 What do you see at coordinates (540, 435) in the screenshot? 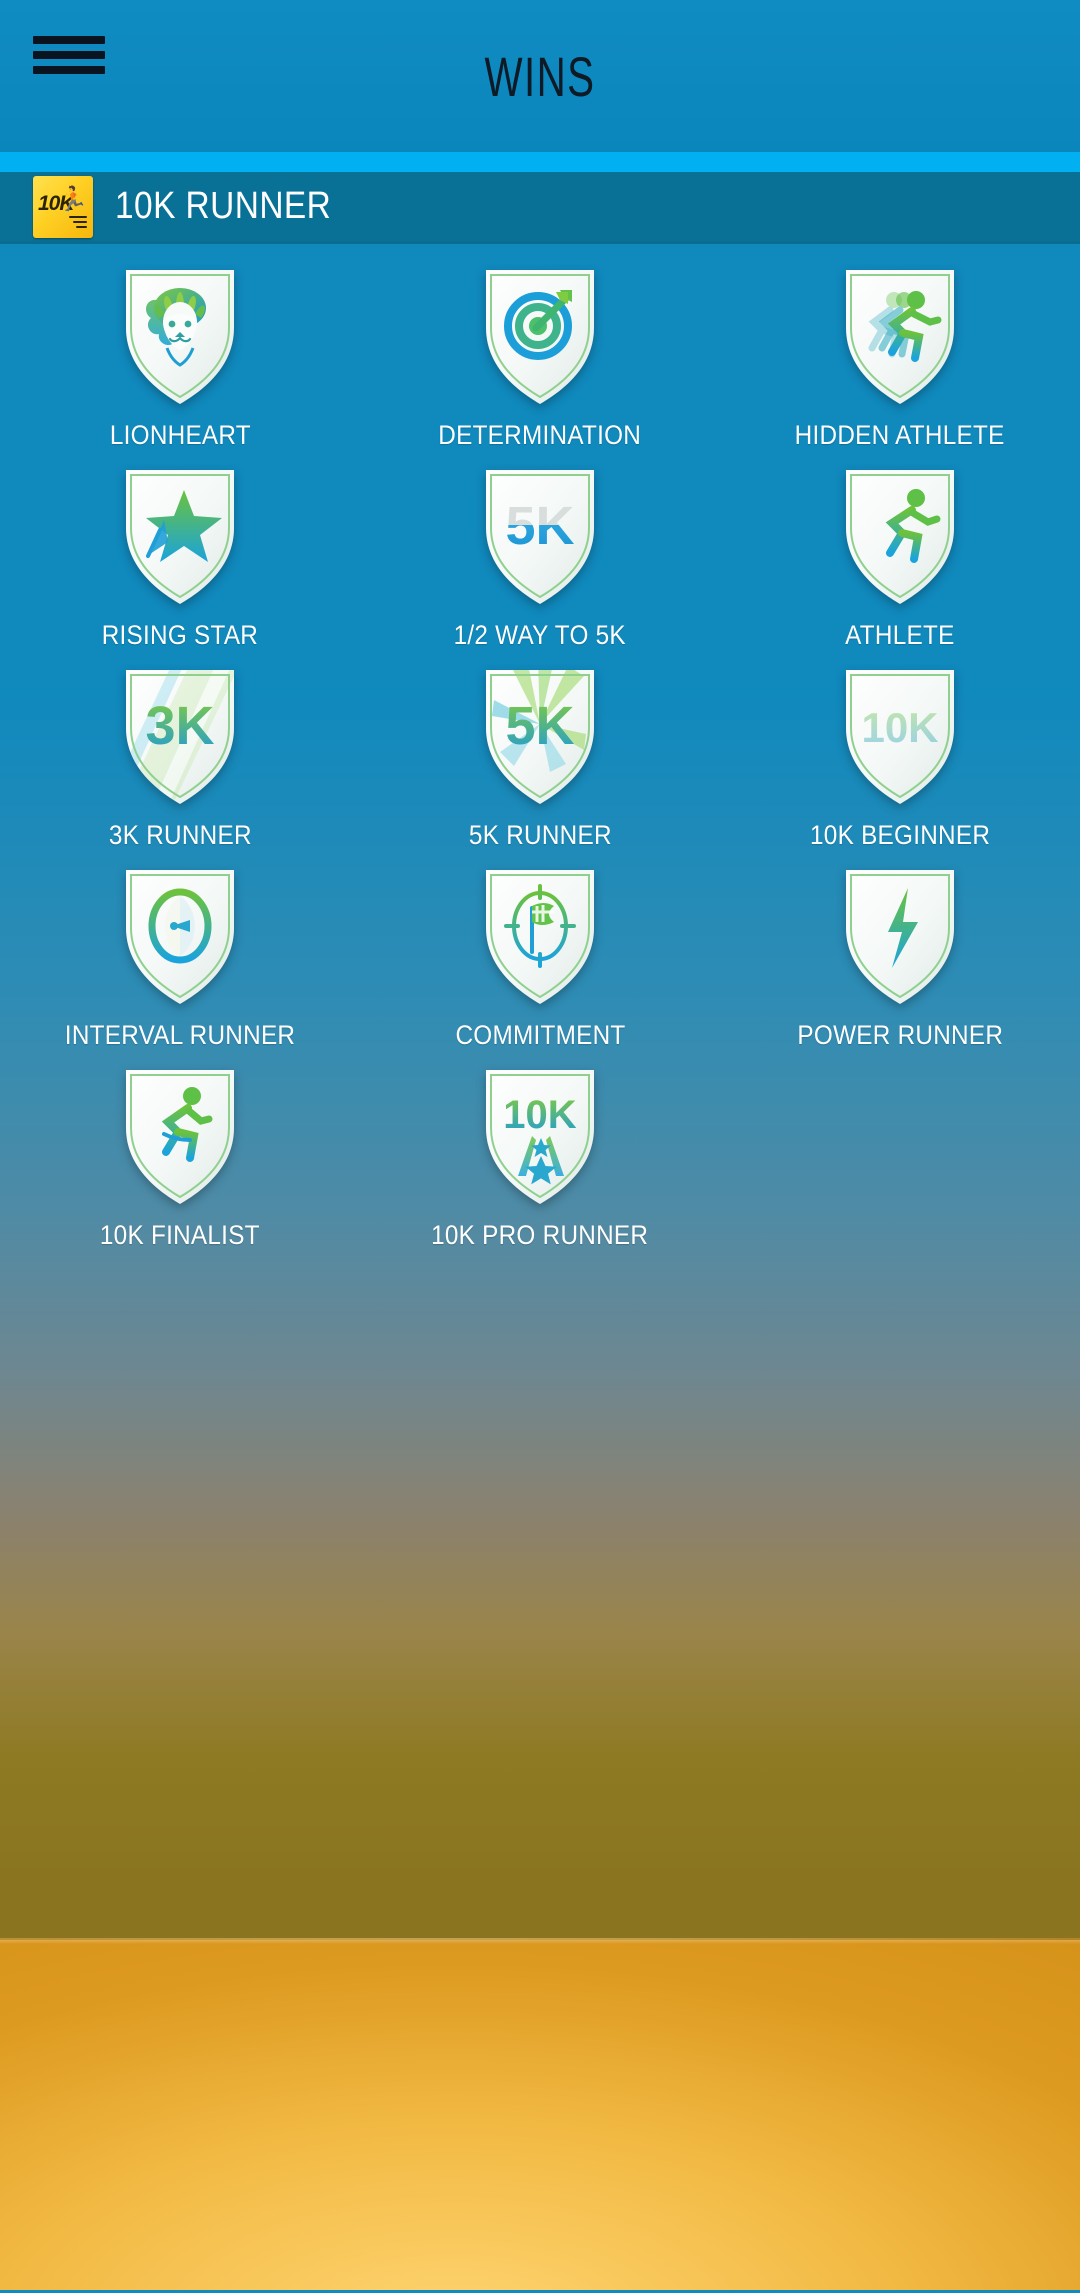
I see `badge-label: DETERMINATION` at bounding box center [540, 435].